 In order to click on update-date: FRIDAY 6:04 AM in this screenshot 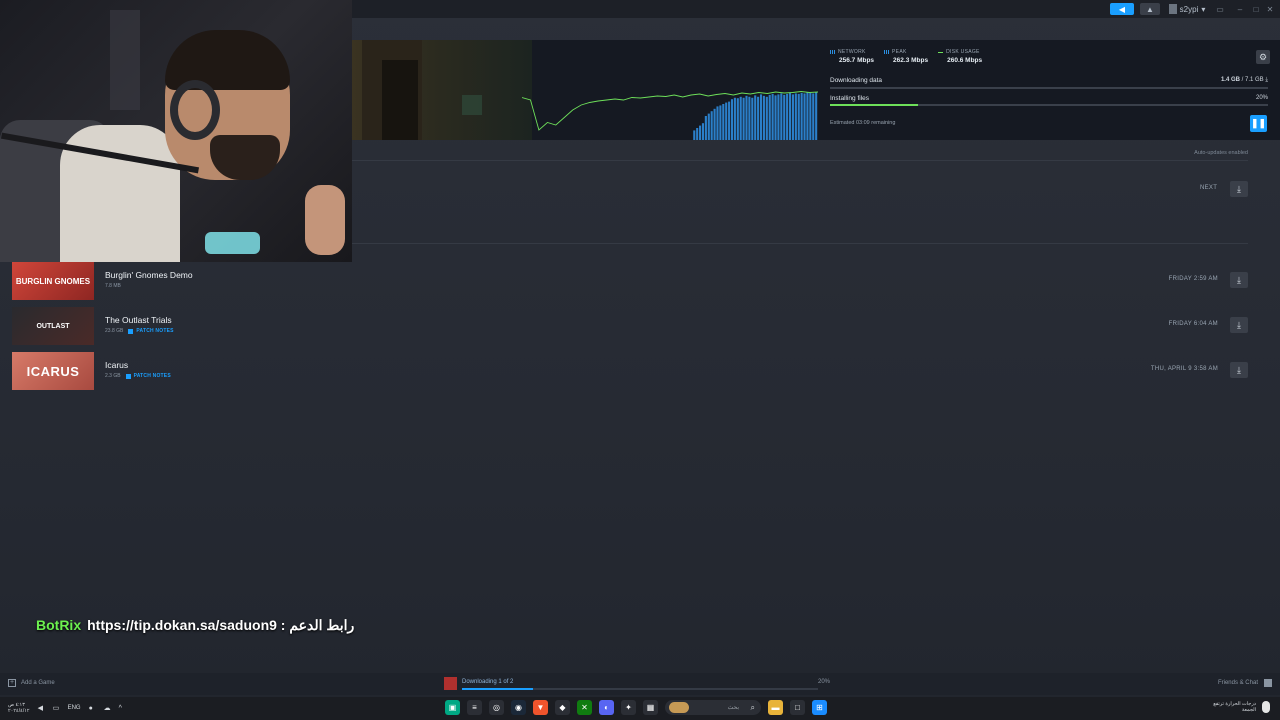, I will do `click(1193, 324)`.